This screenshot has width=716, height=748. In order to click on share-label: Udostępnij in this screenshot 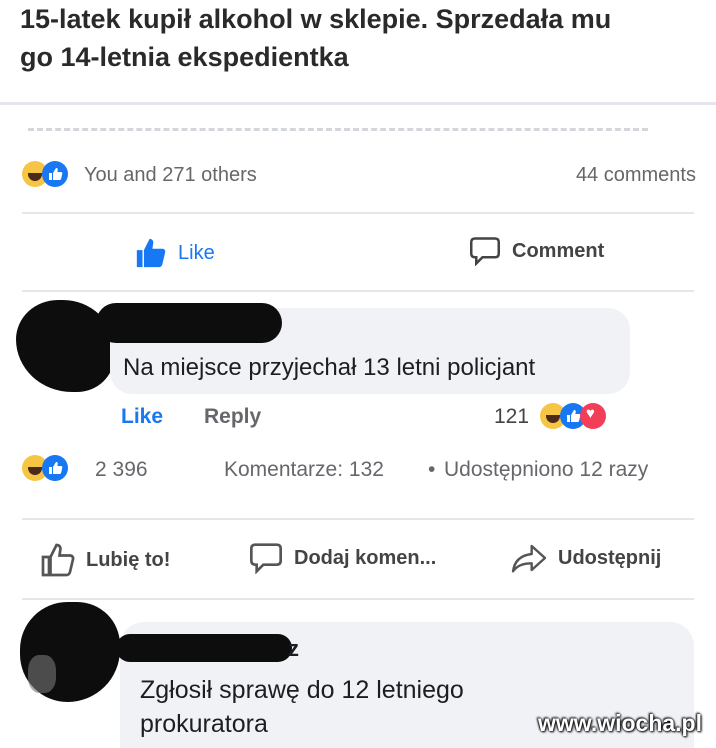, I will do `click(610, 557)`.